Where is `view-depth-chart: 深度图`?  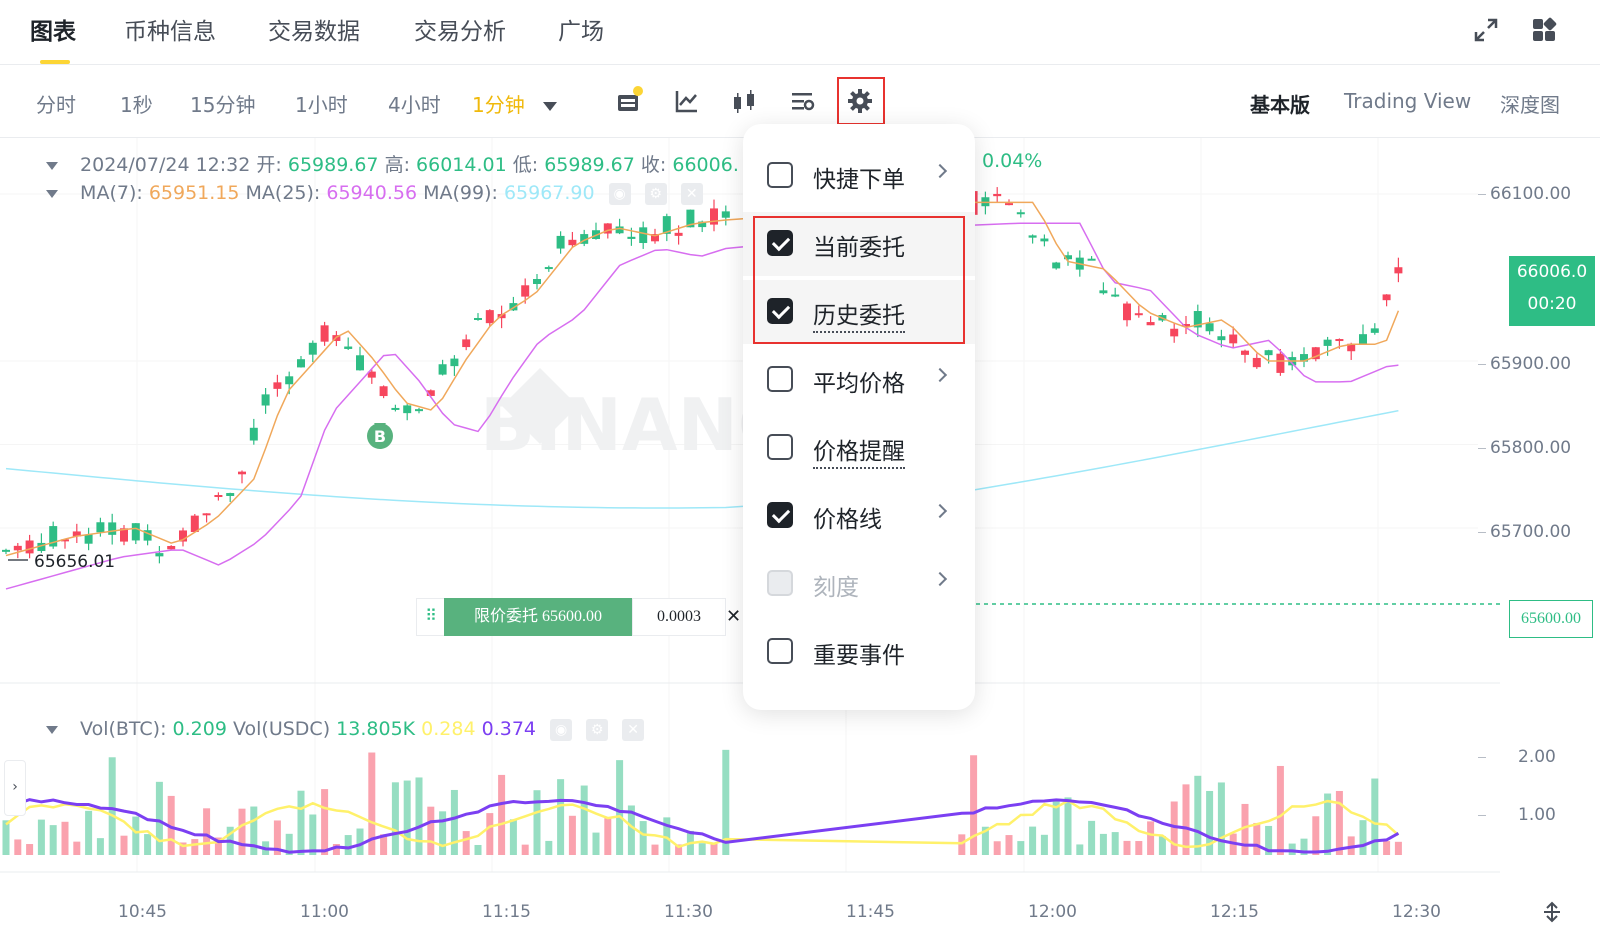
view-depth-chart: 深度图 is located at coordinates (1530, 103).